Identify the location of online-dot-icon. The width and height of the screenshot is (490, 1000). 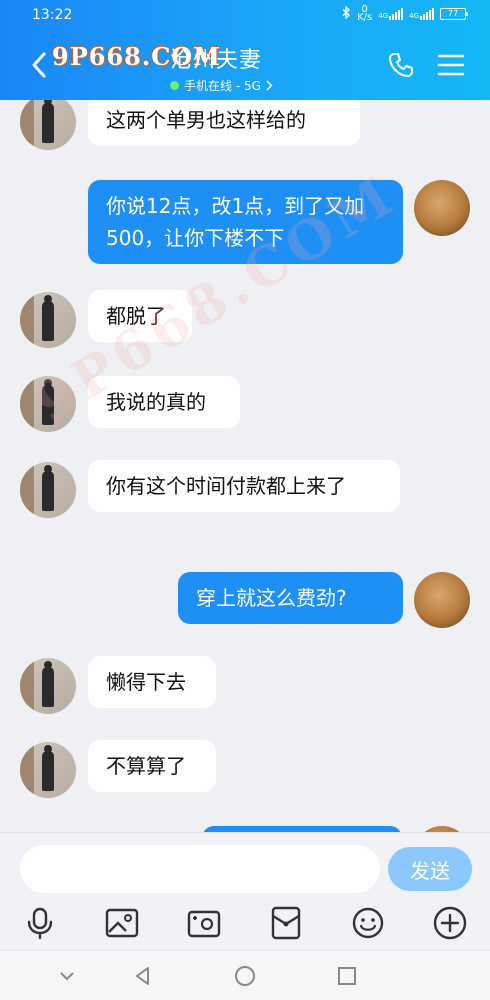
(174, 85).